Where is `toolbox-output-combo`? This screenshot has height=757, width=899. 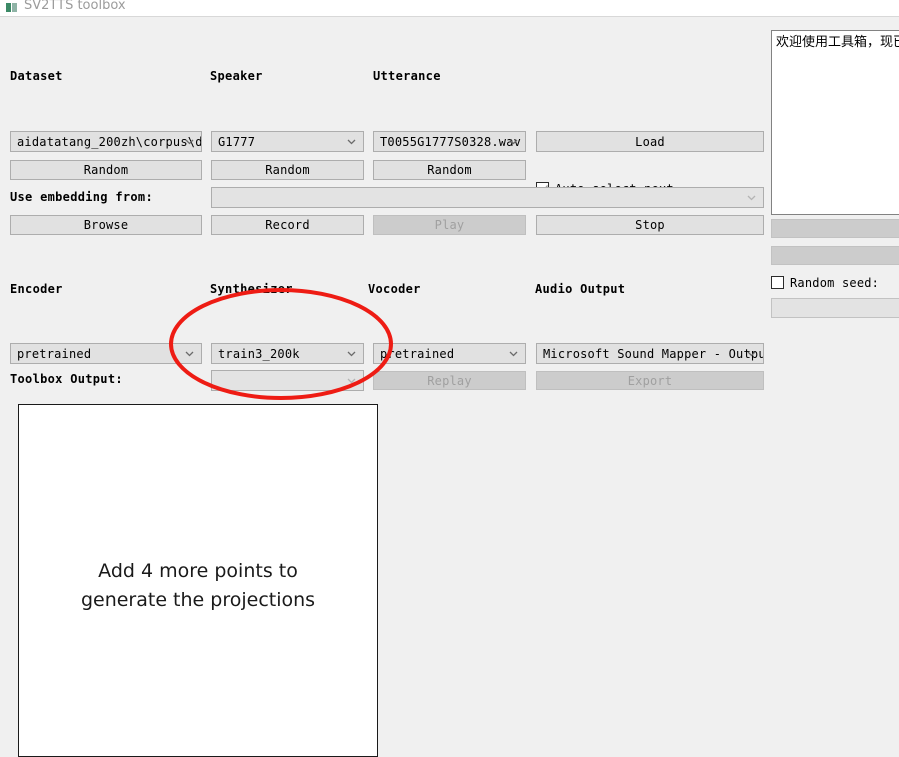 toolbox-output-combo is located at coordinates (287, 380).